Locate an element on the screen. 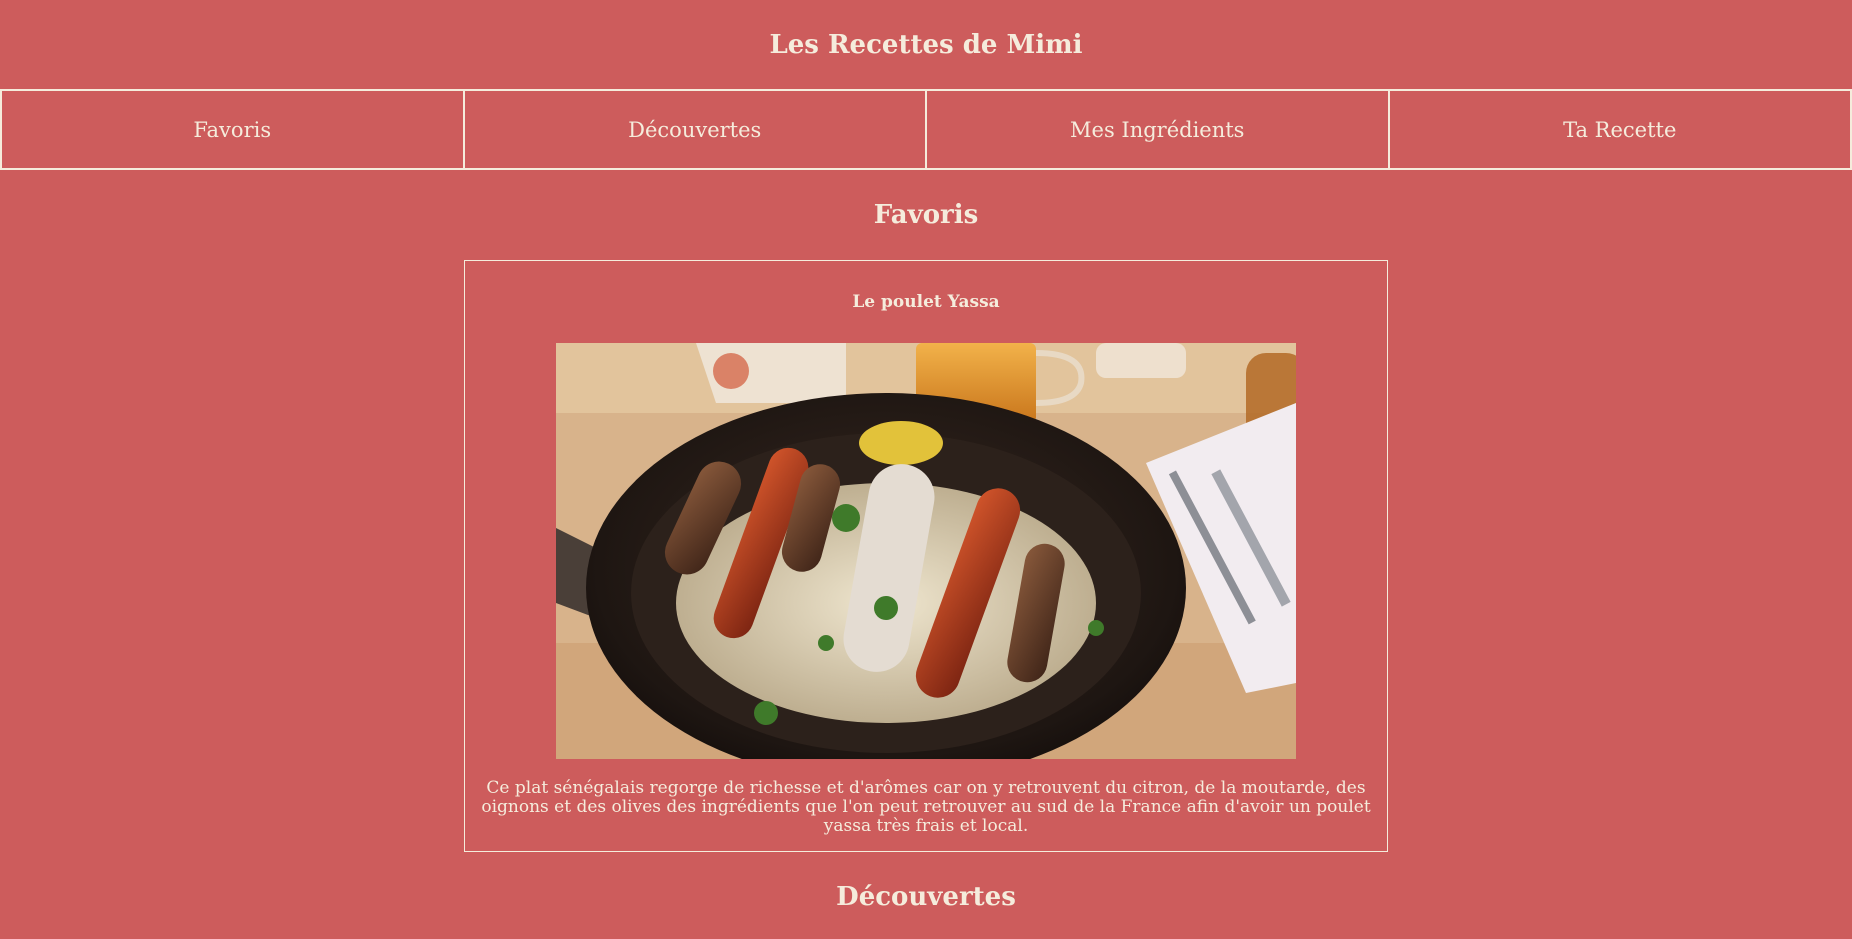 The height and width of the screenshot is (939, 1852). nav-item-mes-ingredients: Mes Ingrédients is located at coordinates (1157, 129).